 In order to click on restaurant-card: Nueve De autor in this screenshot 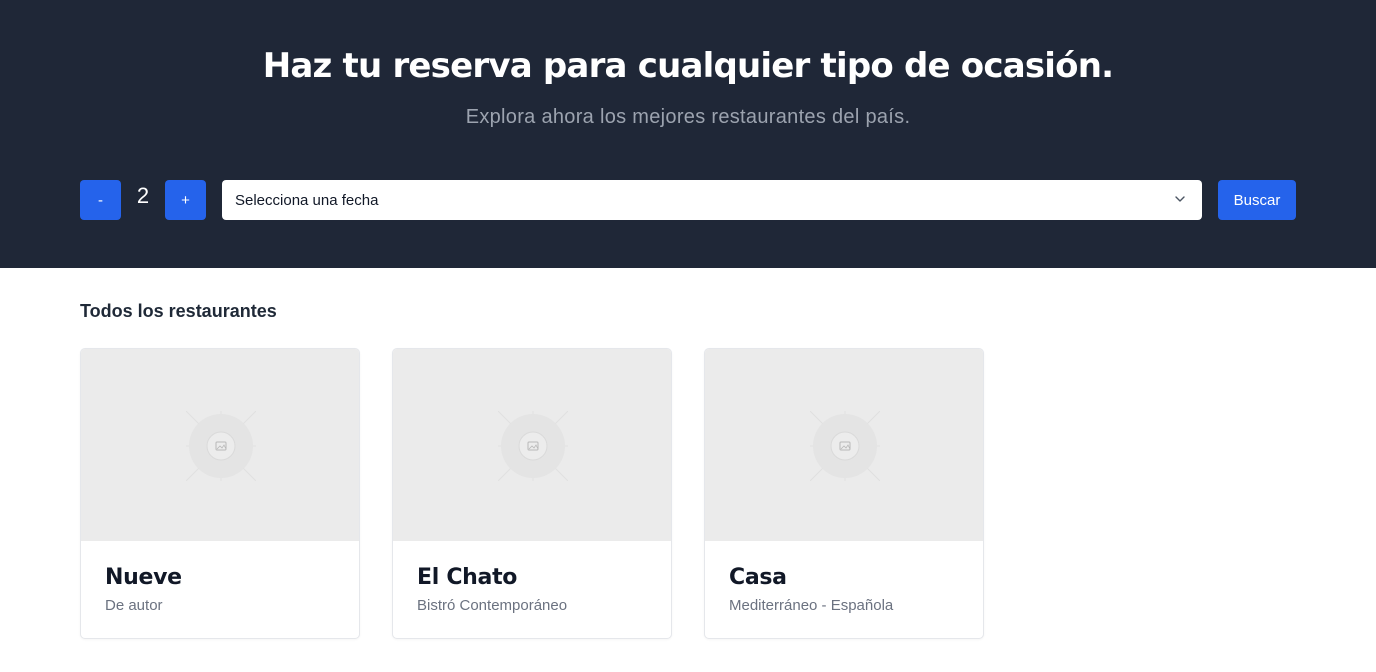, I will do `click(220, 493)`.